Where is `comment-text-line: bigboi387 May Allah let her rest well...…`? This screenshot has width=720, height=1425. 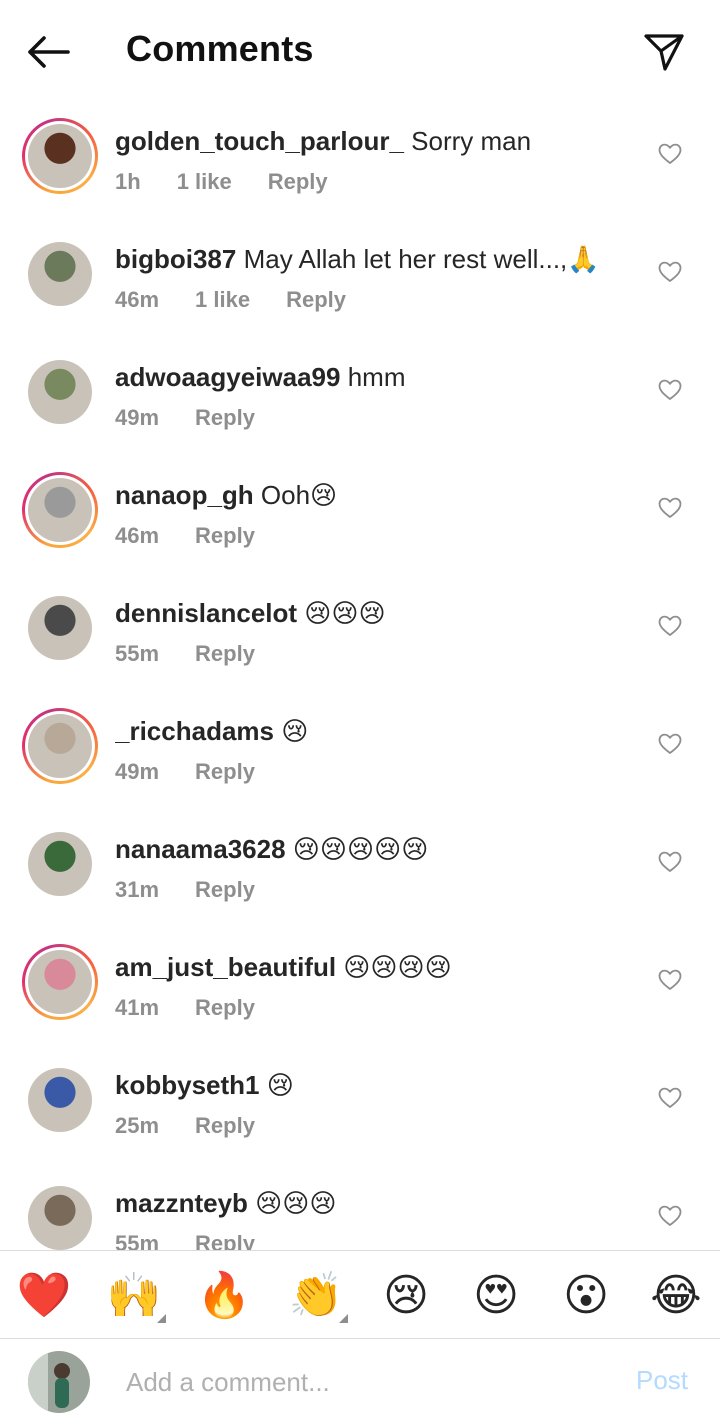
comment-text-line: bigboi387 May Allah let her rest well...… is located at coordinates (375, 259).